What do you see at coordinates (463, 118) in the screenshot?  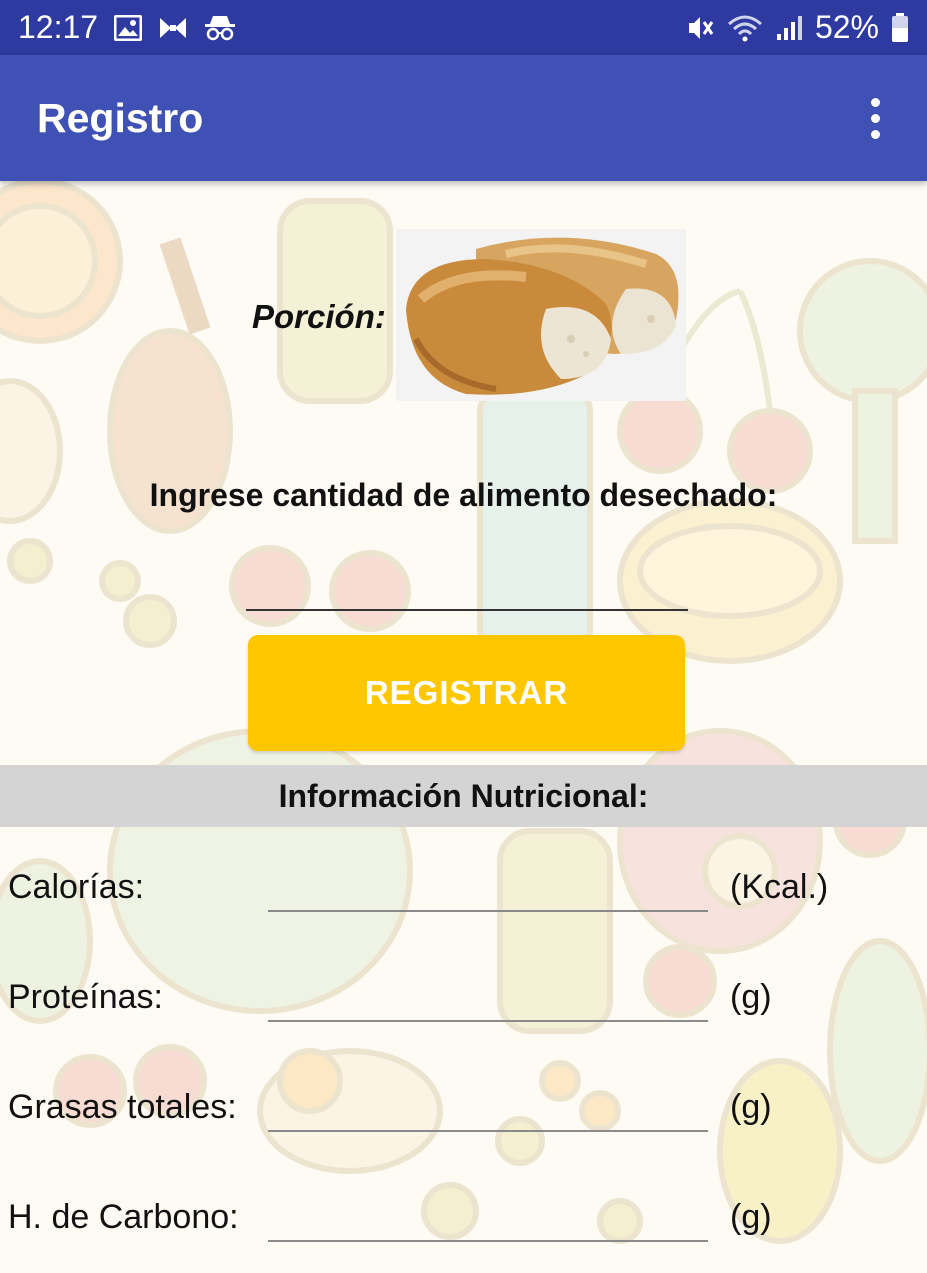 I see `app-bar: Registro` at bounding box center [463, 118].